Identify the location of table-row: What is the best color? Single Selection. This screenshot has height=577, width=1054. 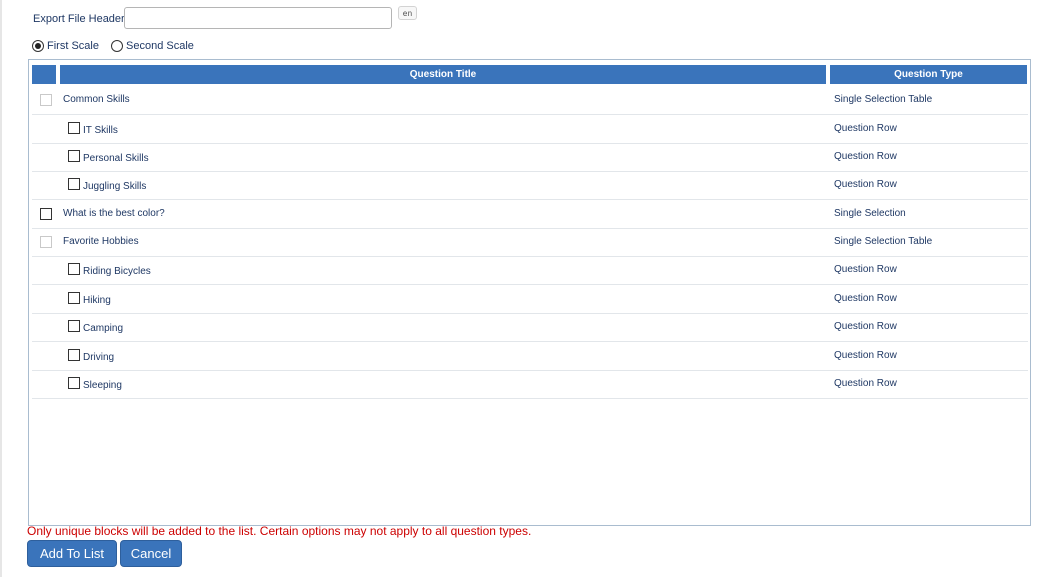
(530, 214).